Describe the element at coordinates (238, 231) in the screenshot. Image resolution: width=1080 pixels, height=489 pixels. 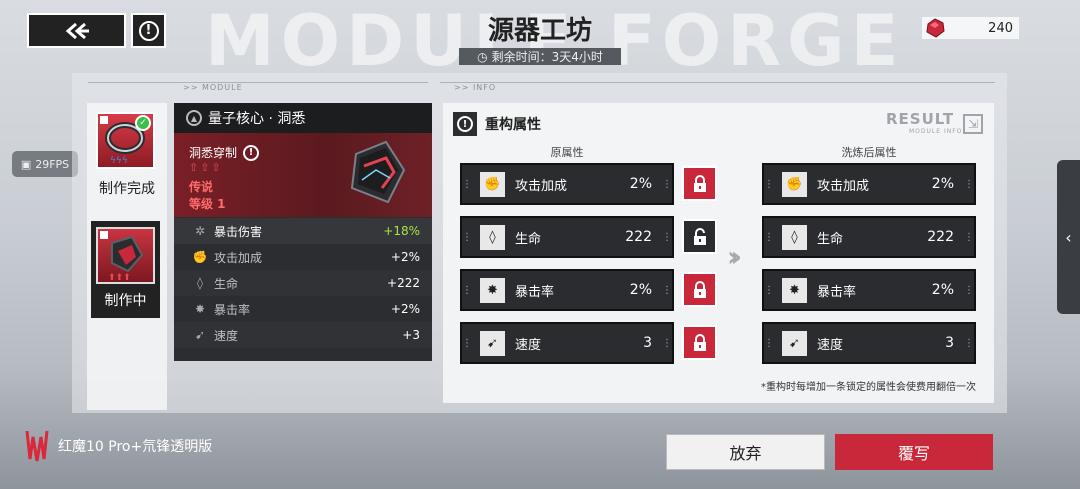
I see `module-stat-name: 暴击伤害` at that location.